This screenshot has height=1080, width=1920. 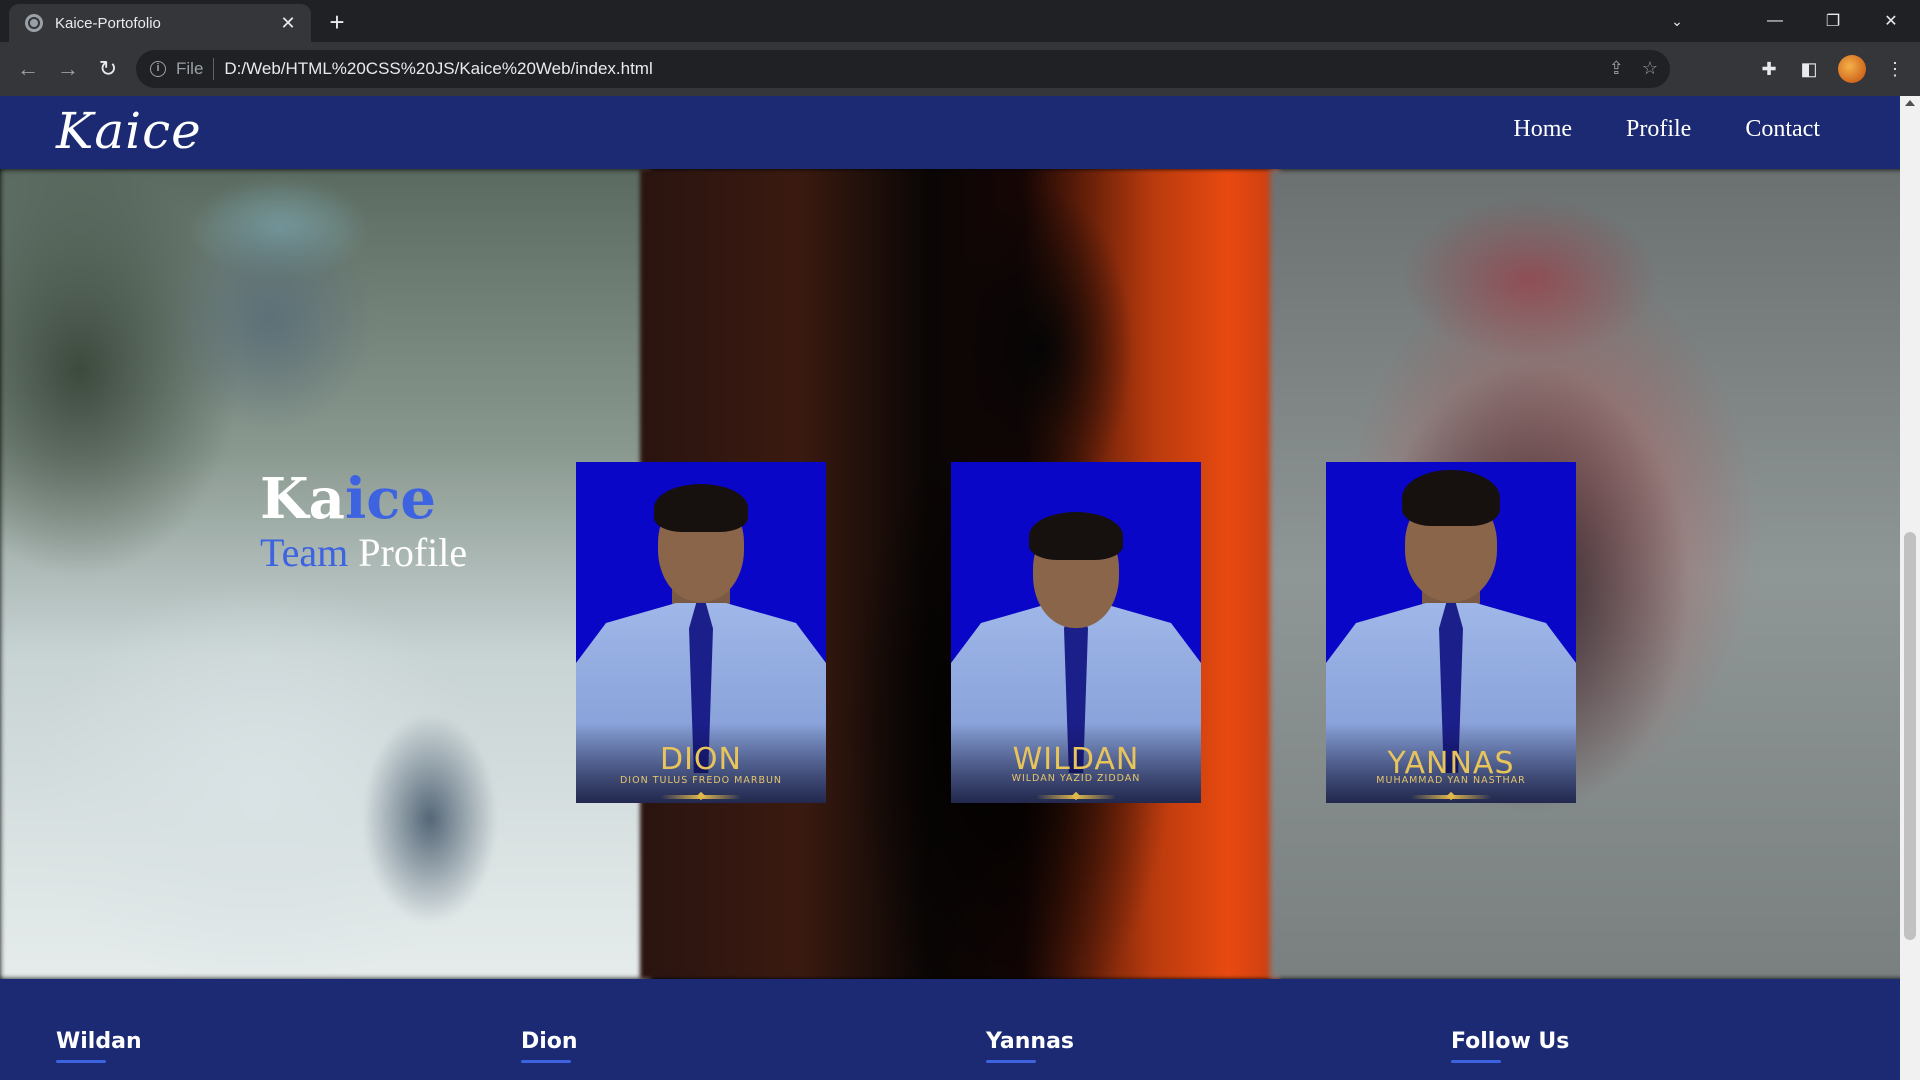 I want to click on url-scheme: File, so click(x=190, y=68).